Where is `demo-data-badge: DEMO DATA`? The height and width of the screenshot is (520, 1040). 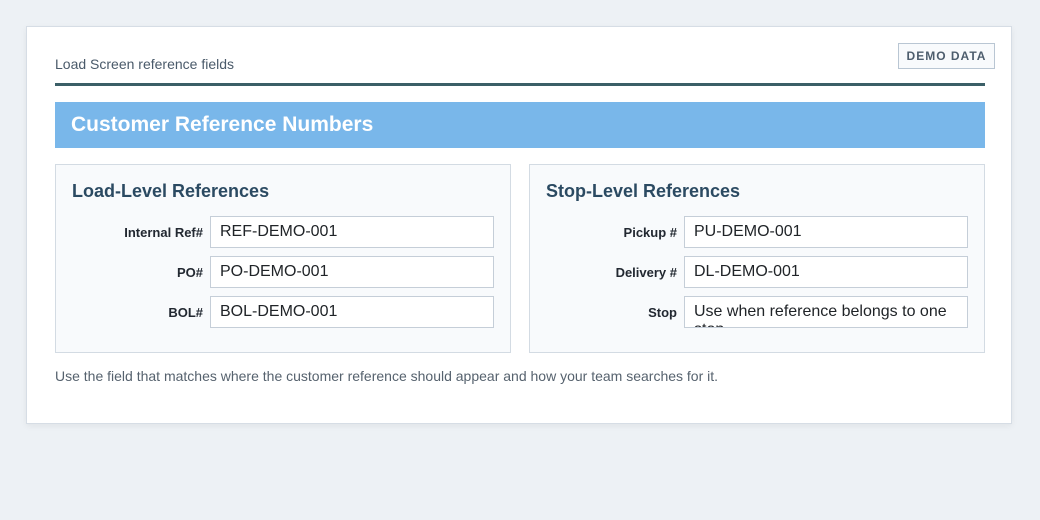
demo-data-badge: DEMO DATA is located at coordinates (946, 56).